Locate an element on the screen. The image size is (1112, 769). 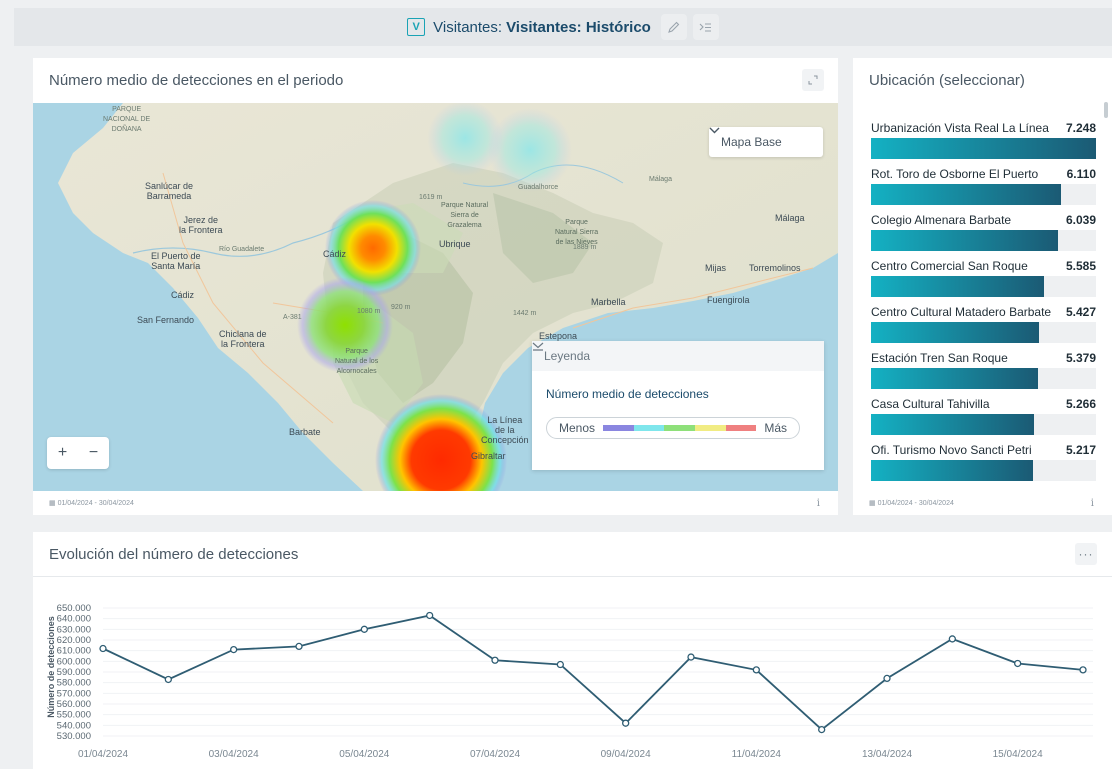
map-label-ubrique: Ubrique is located at coordinates (455, 244).